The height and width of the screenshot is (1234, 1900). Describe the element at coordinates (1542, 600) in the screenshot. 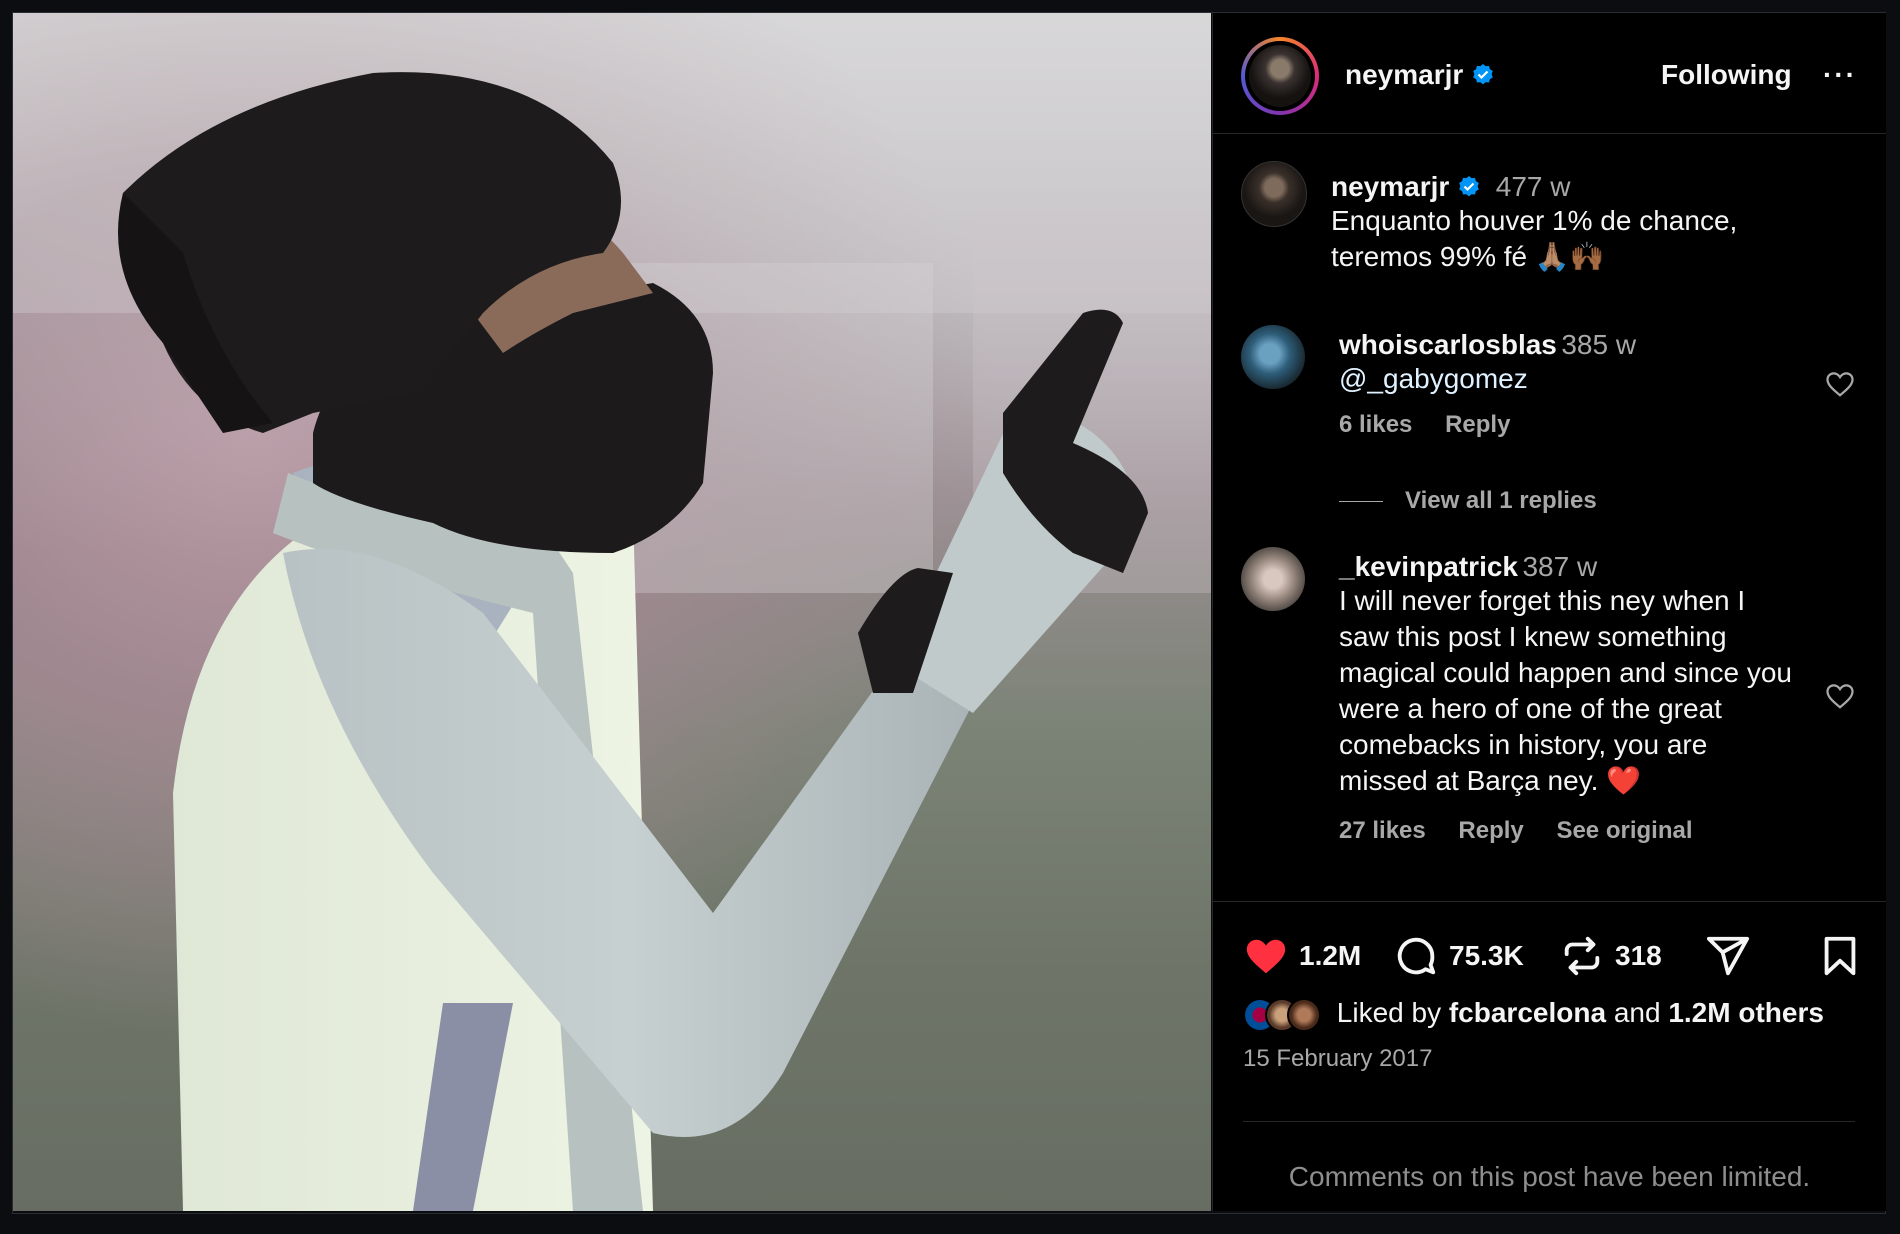

I see `comment-text-line: I will never forget this ney when I` at that location.